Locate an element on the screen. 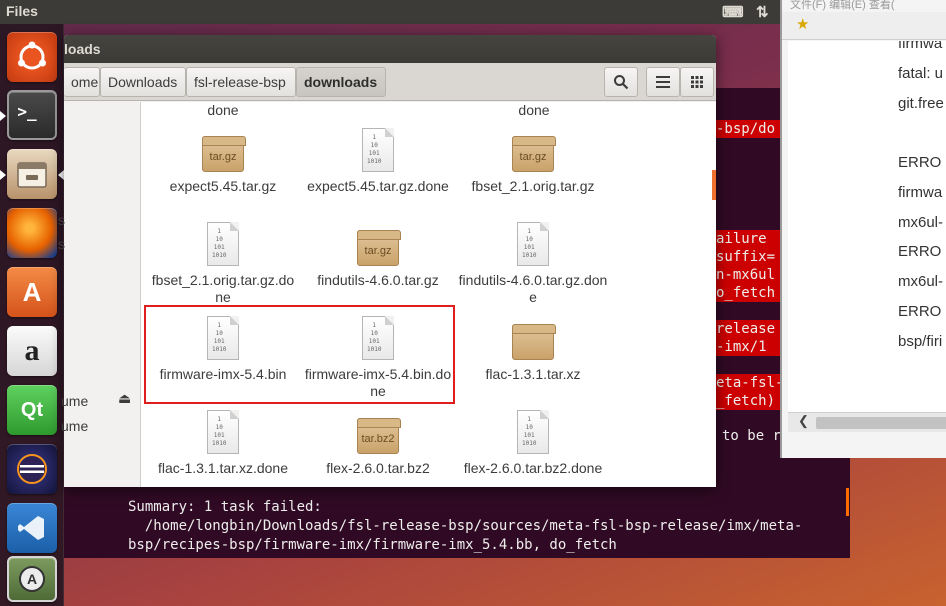 This screenshot has width=946, height=606. search-icon is located at coordinates (621, 82).